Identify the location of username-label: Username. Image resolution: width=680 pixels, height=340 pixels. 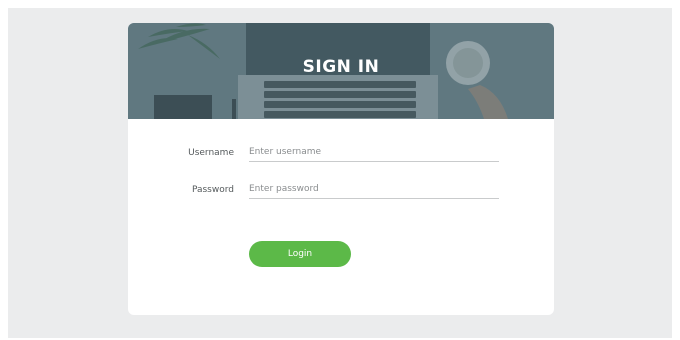
(211, 153).